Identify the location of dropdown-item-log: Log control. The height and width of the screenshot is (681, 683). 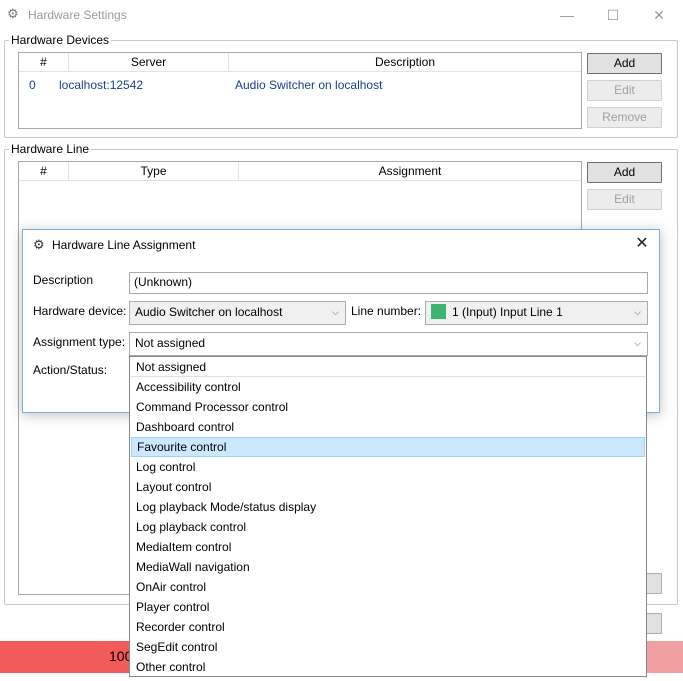
(388, 467).